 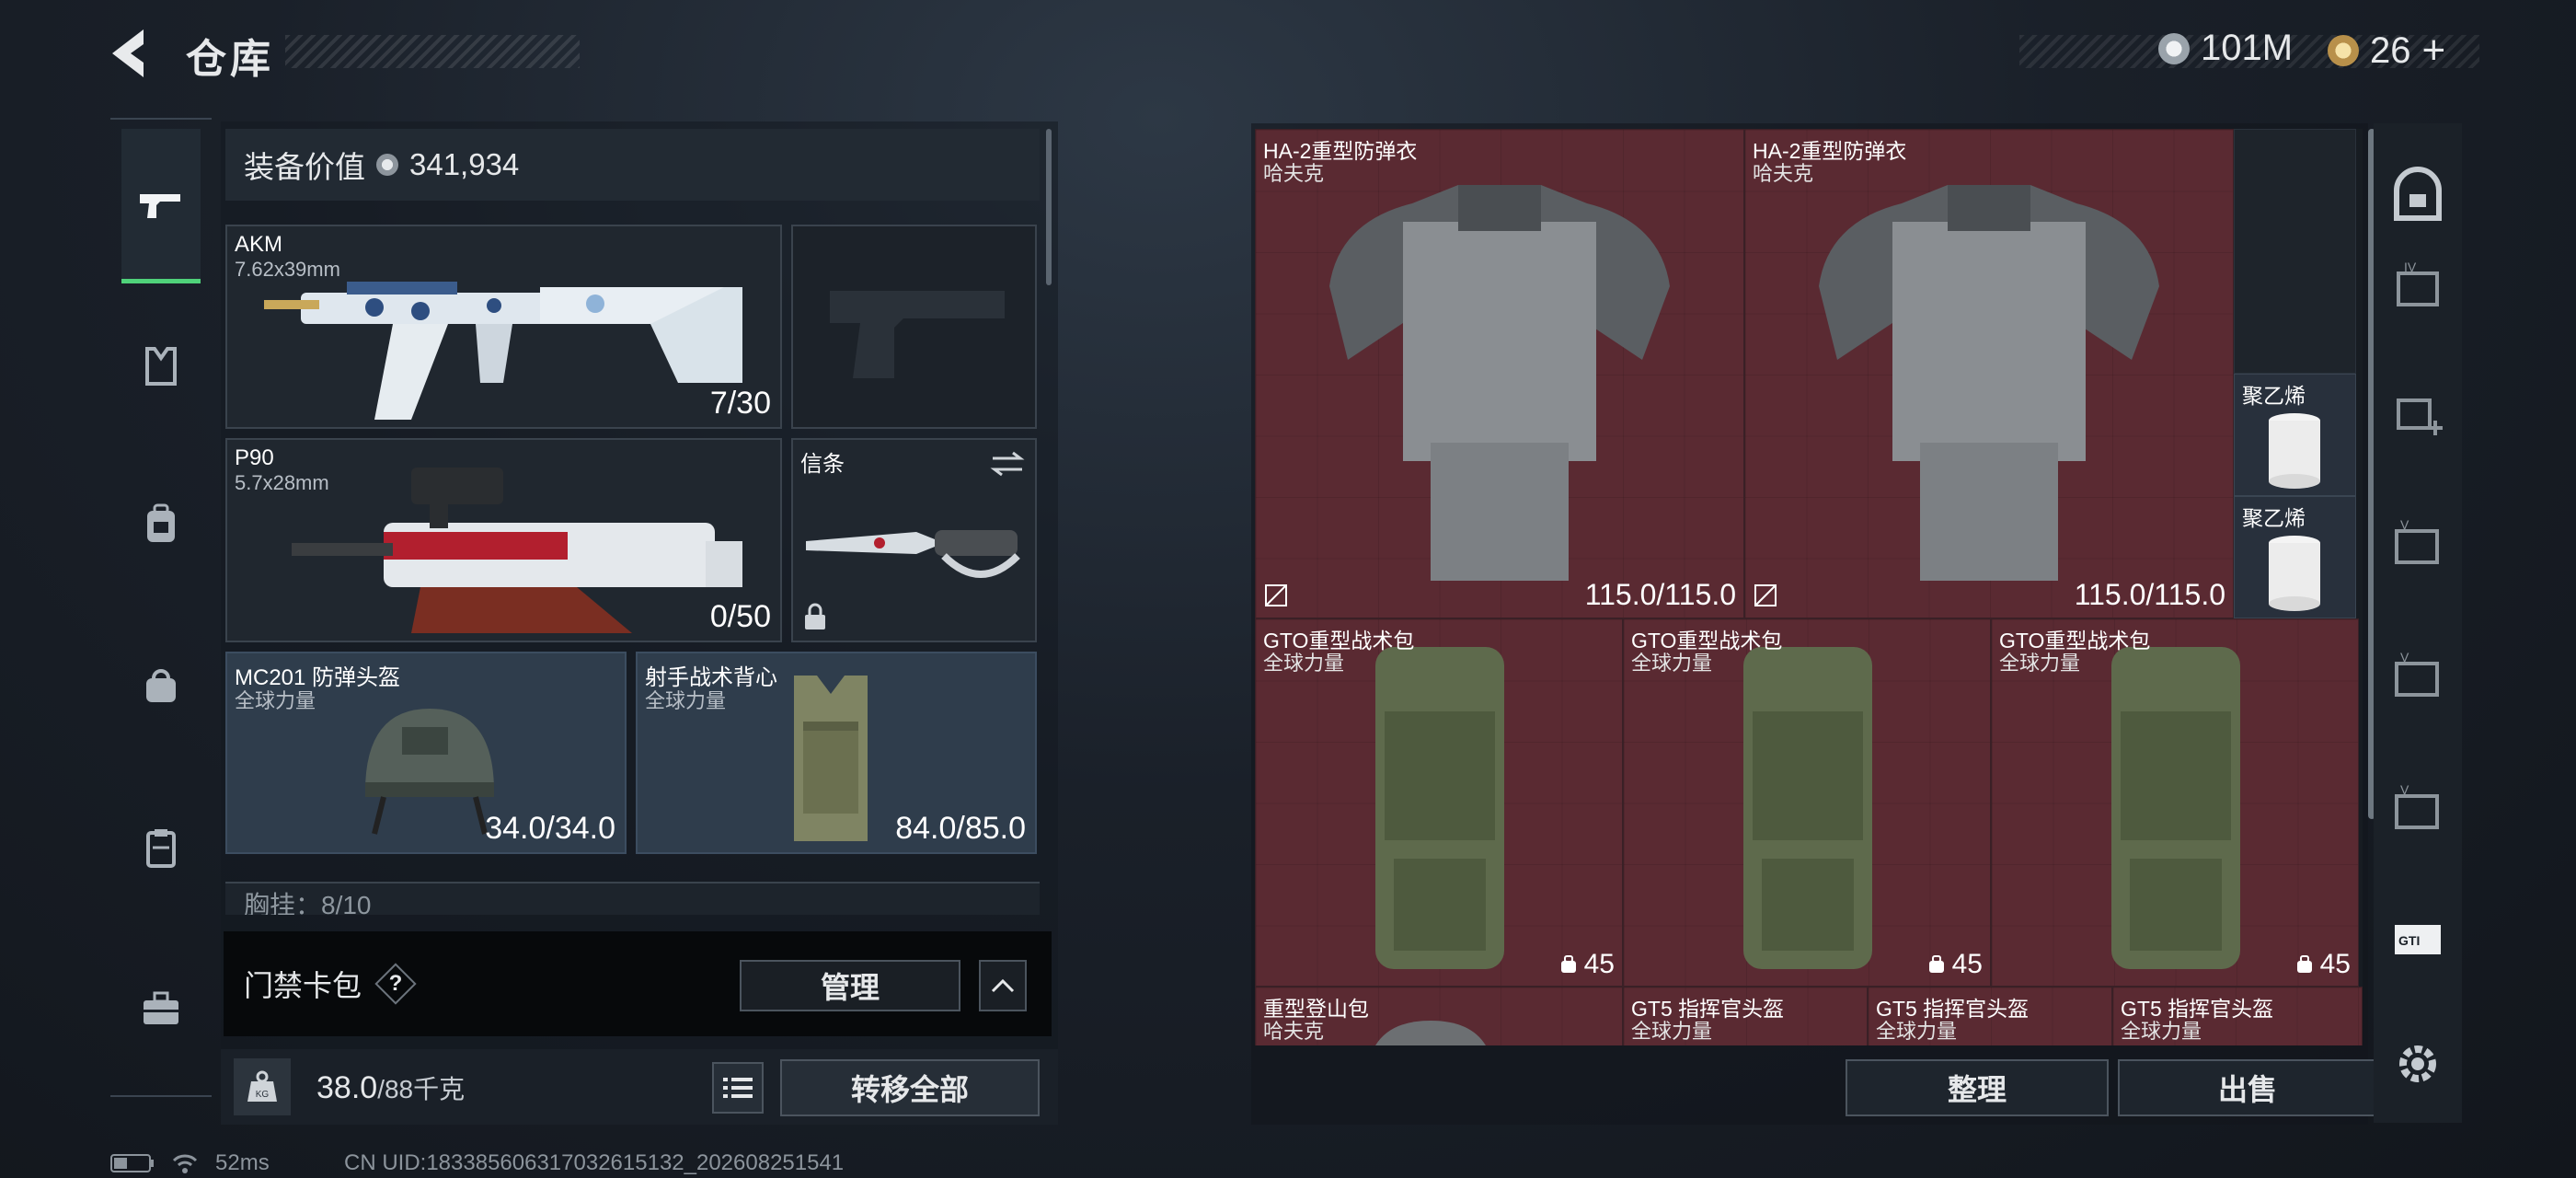 I want to click on slot-pistol-empty, so click(x=914, y=327).